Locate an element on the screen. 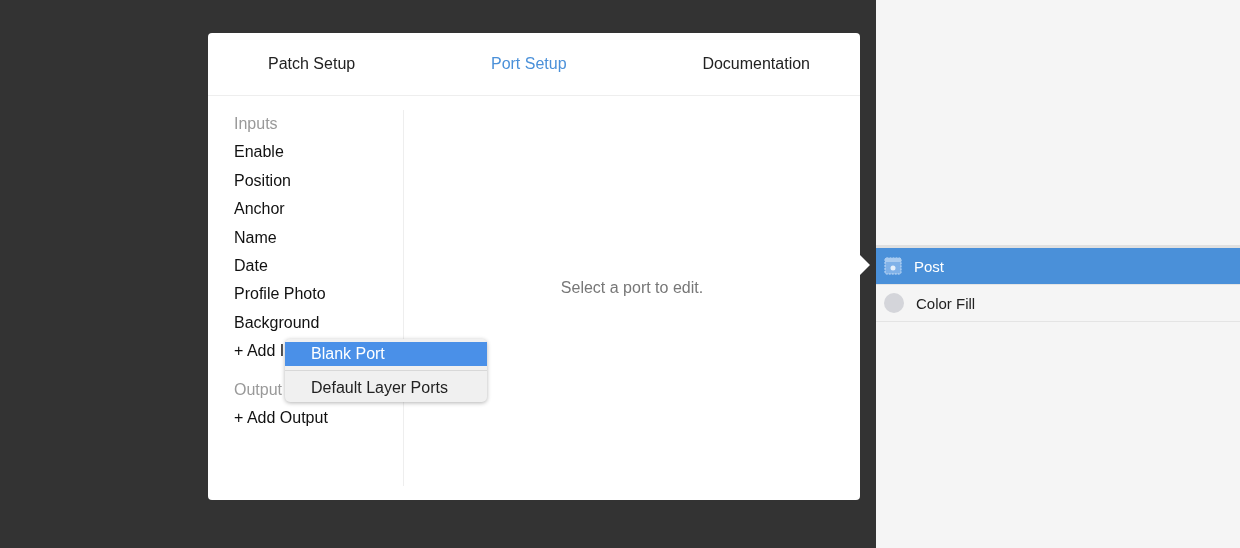 This screenshot has width=1240, height=548. layer-group-icon is located at coordinates (893, 266).